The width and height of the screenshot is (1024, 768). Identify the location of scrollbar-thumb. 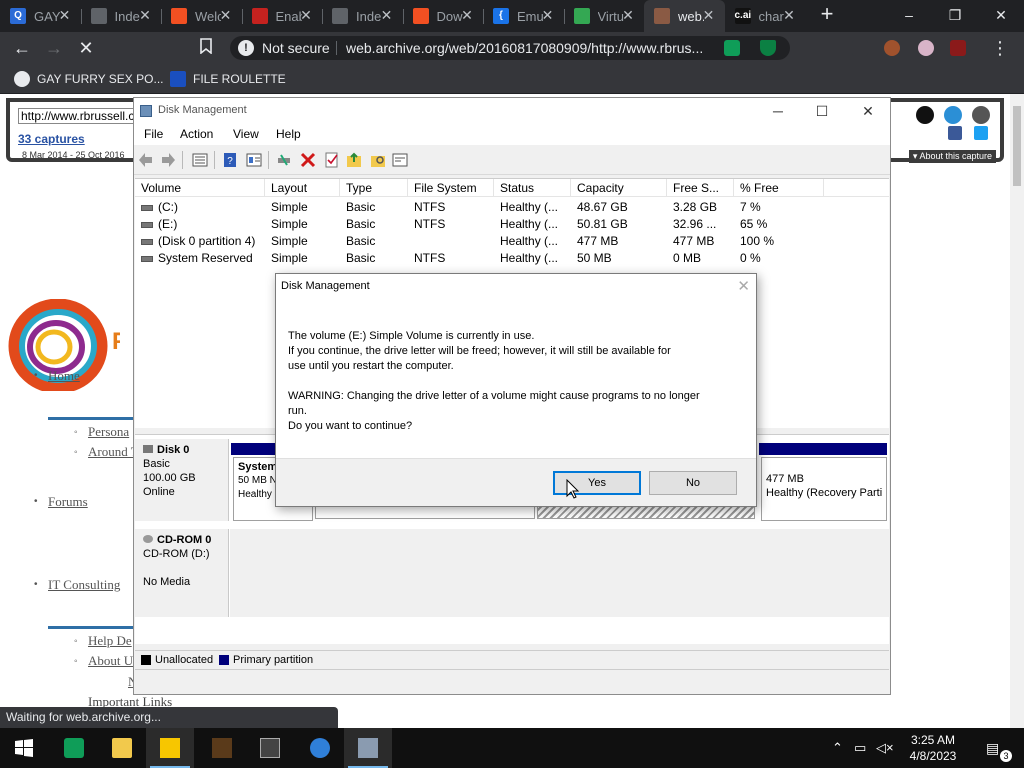
(1017, 146).